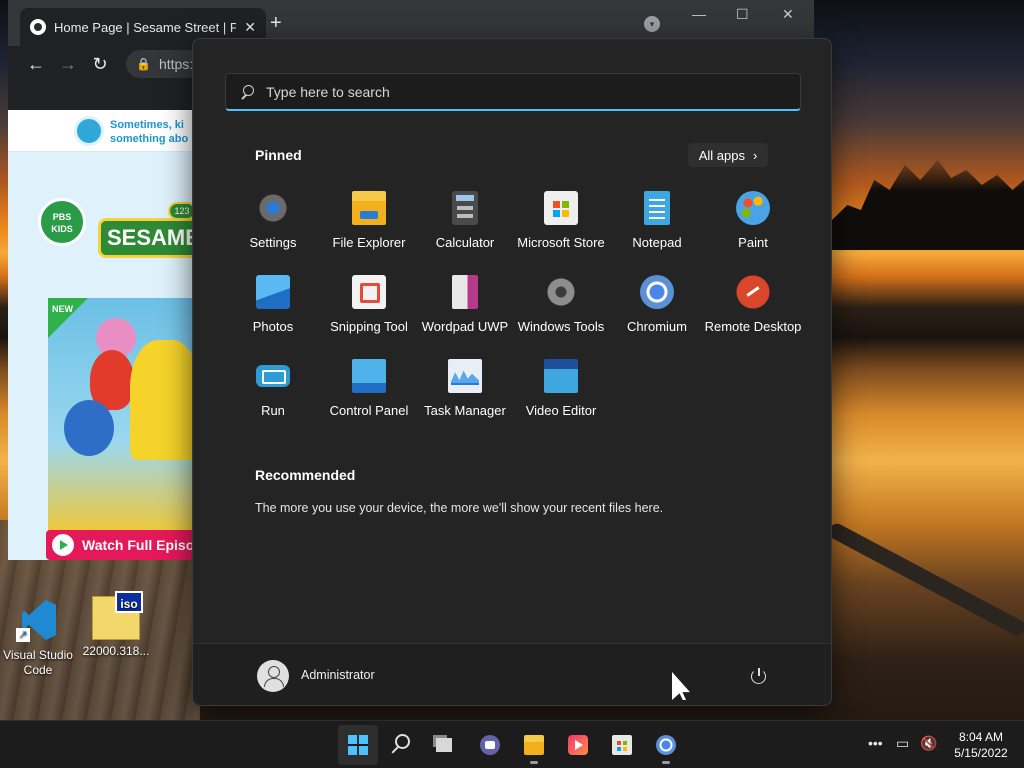  I want to click on pinned-app-photos: Photos, so click(273, 311).